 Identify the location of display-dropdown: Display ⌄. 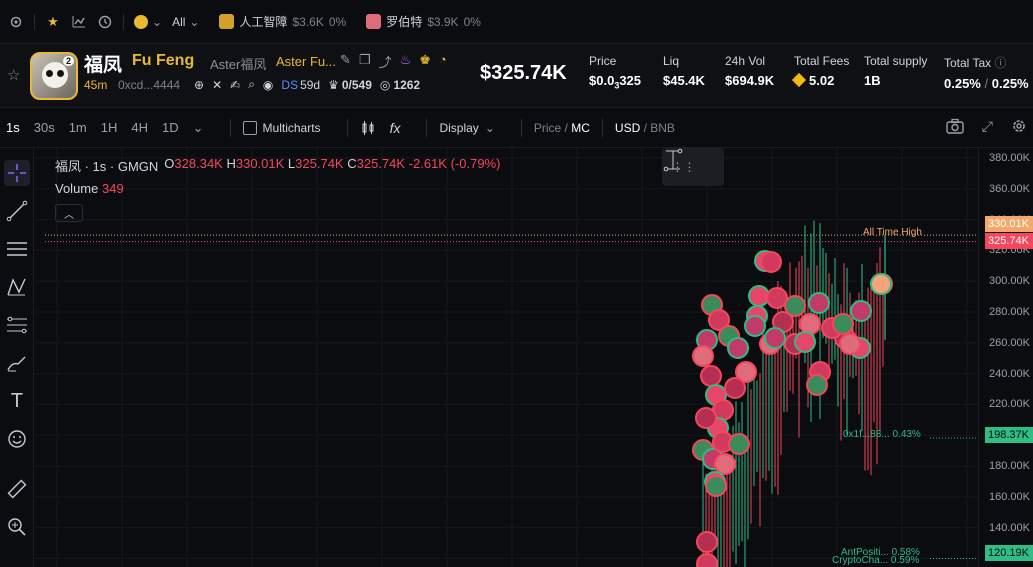
(466, 128).